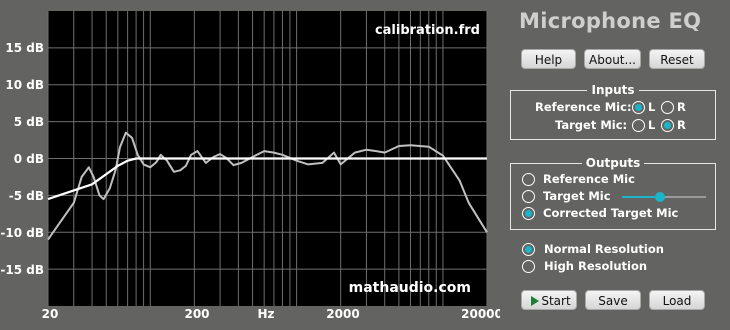 The image size is (730, 330). I want to click on watermark-text: mathaudio.com, so click(410, 288).